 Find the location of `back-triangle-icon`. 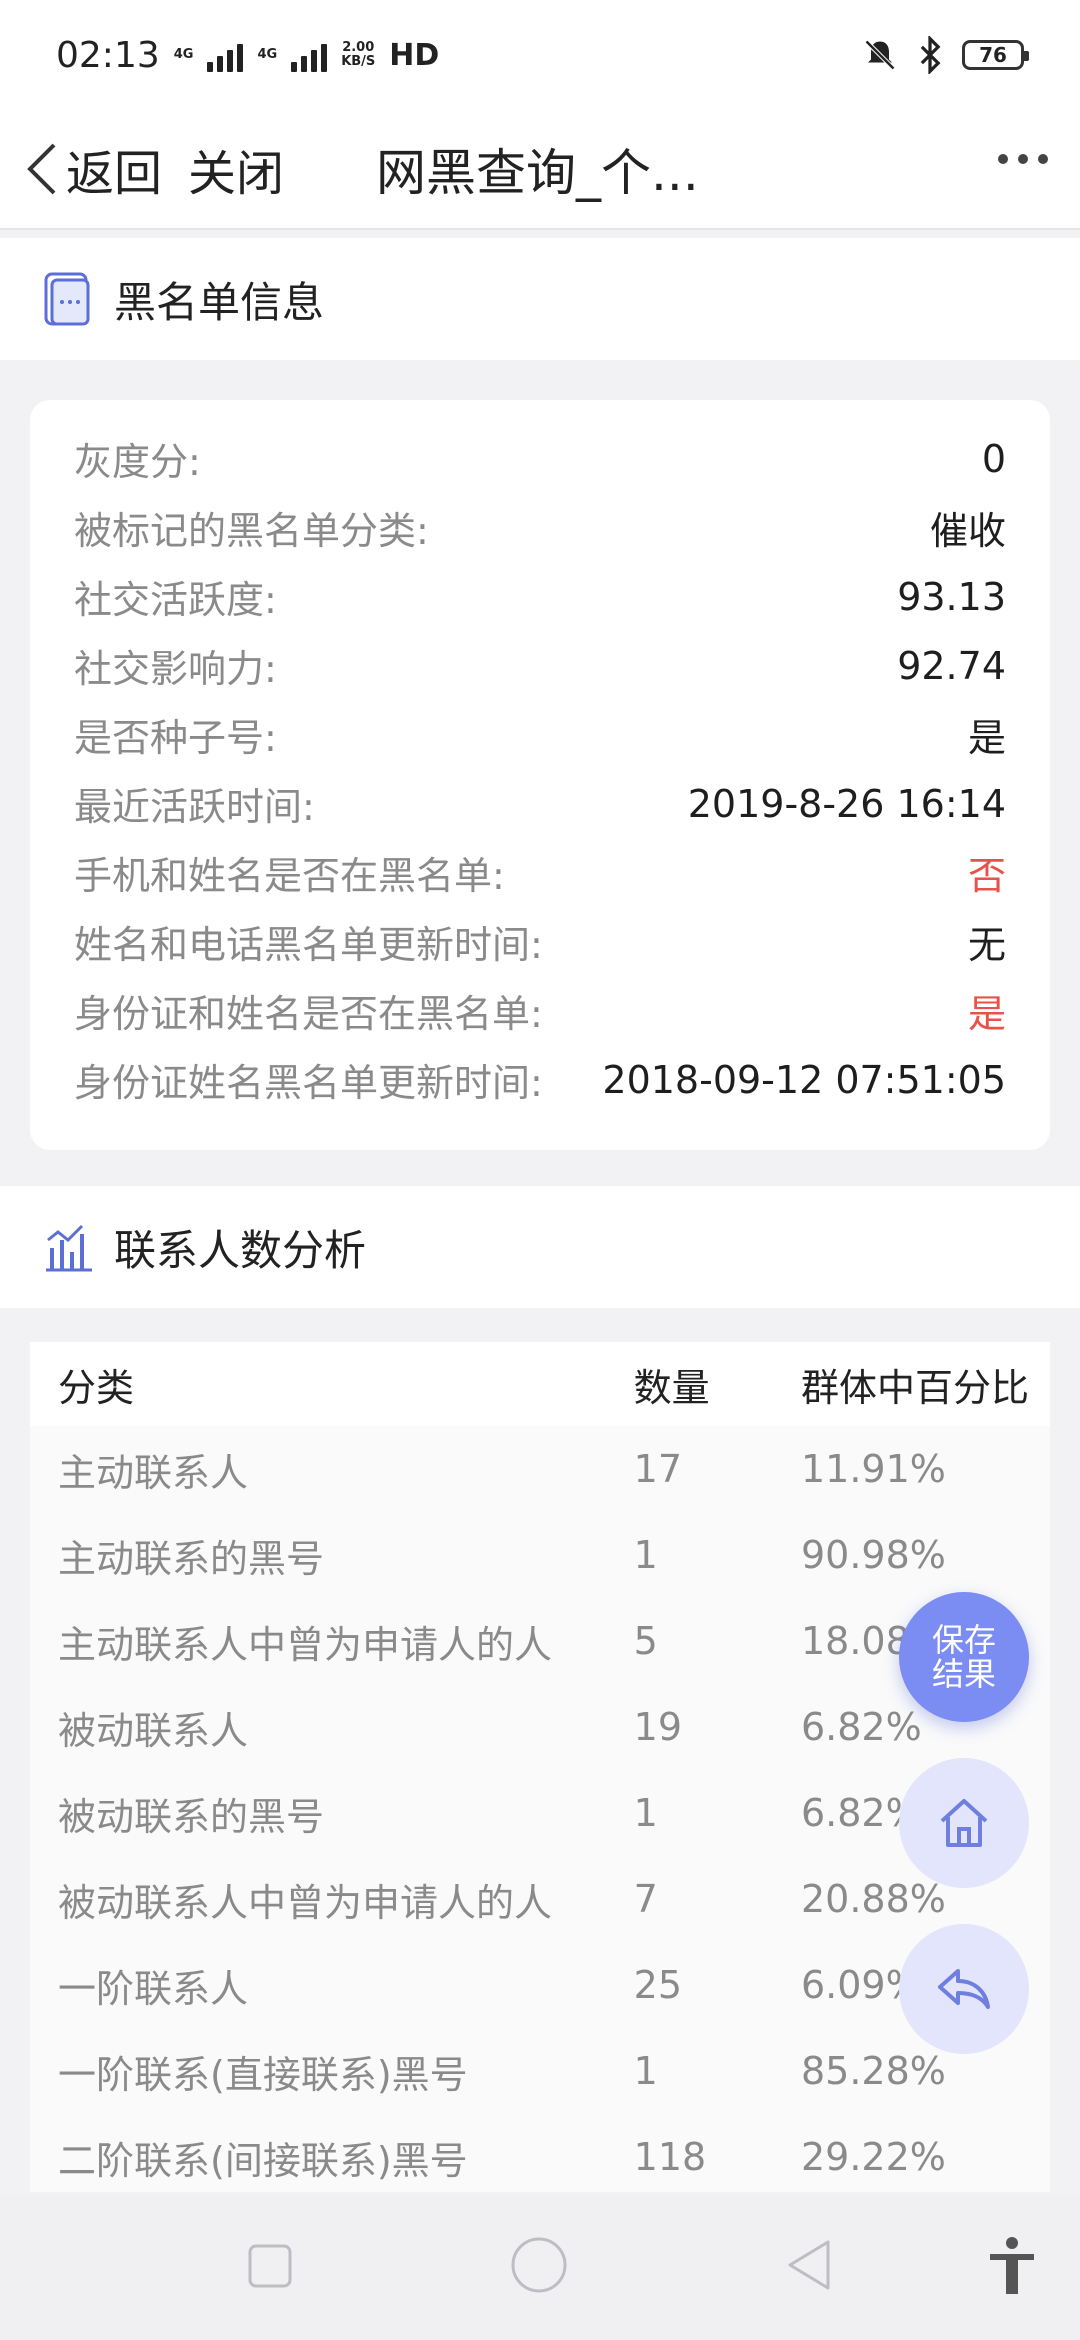

back-triangle-icon is located at coordinates (809, 2265).